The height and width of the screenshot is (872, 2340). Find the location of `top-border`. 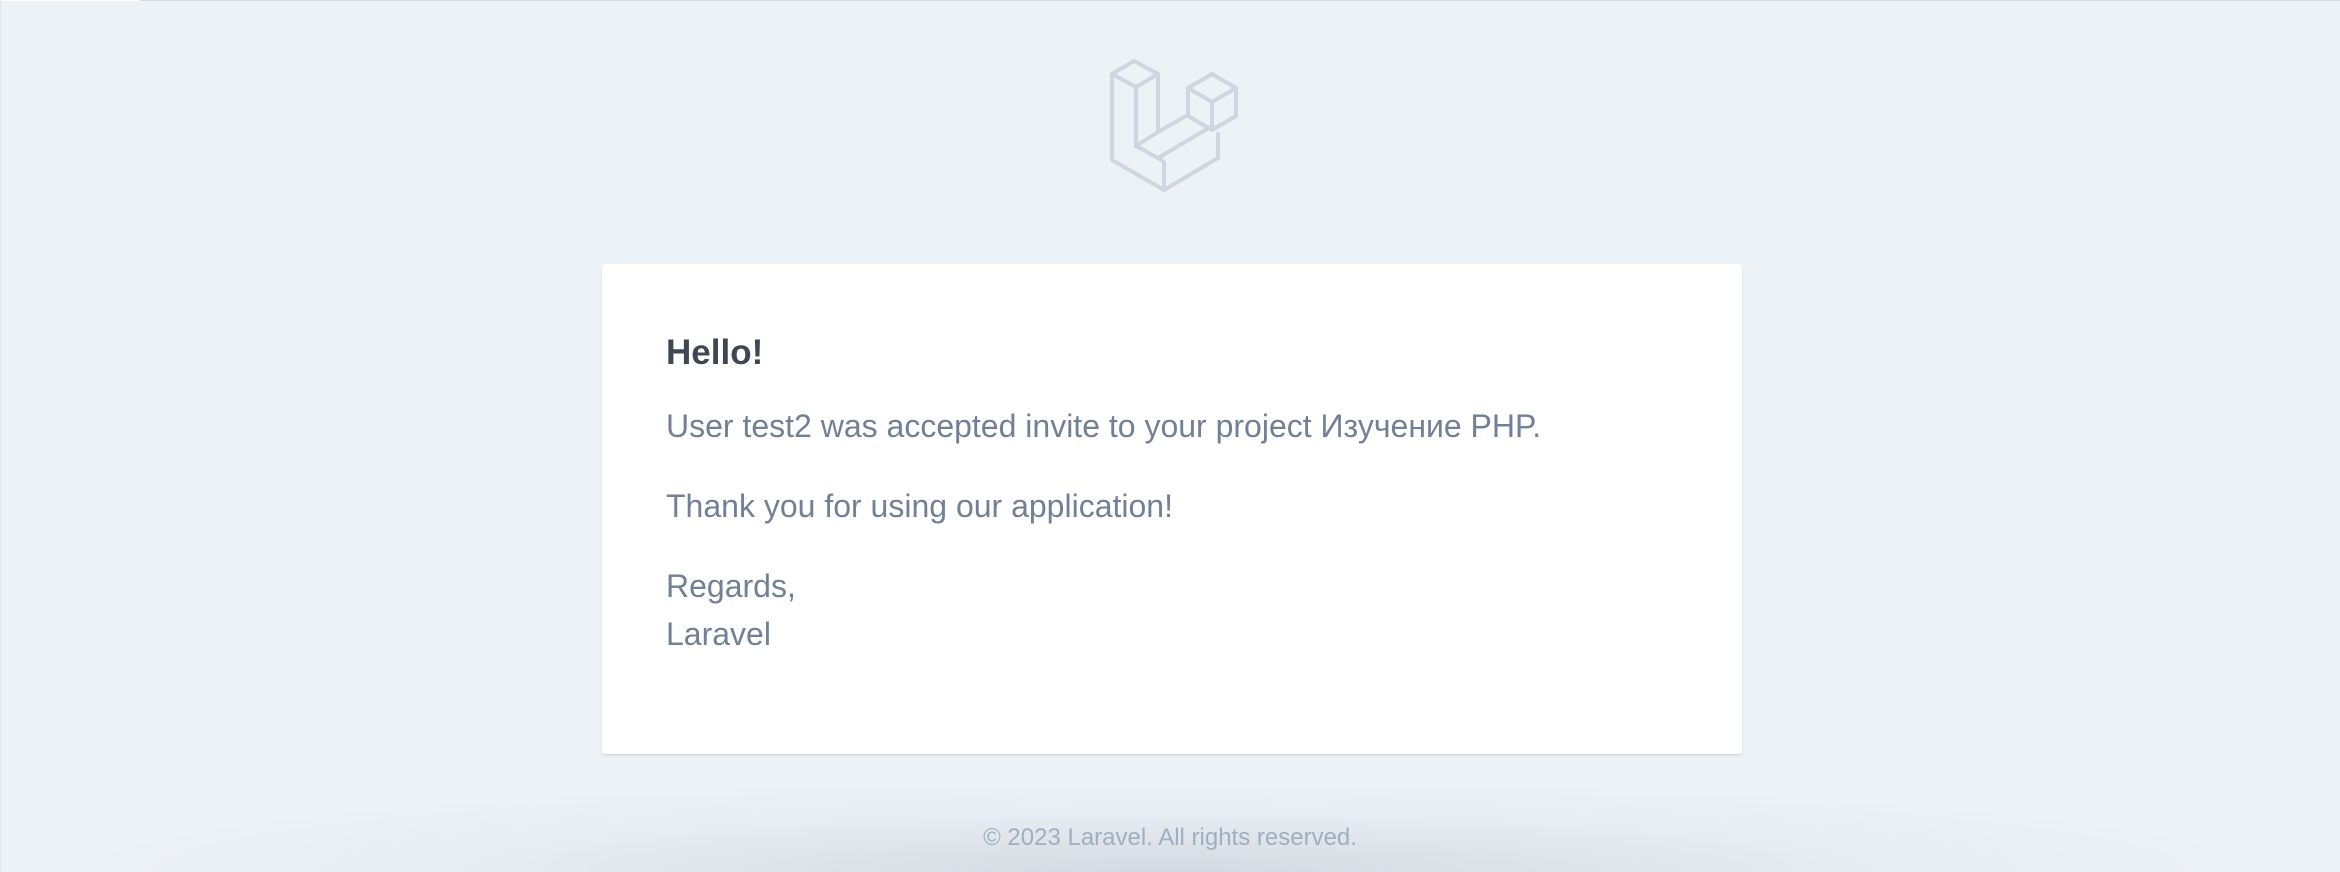

top-border is located at coordinates (1170, 0).